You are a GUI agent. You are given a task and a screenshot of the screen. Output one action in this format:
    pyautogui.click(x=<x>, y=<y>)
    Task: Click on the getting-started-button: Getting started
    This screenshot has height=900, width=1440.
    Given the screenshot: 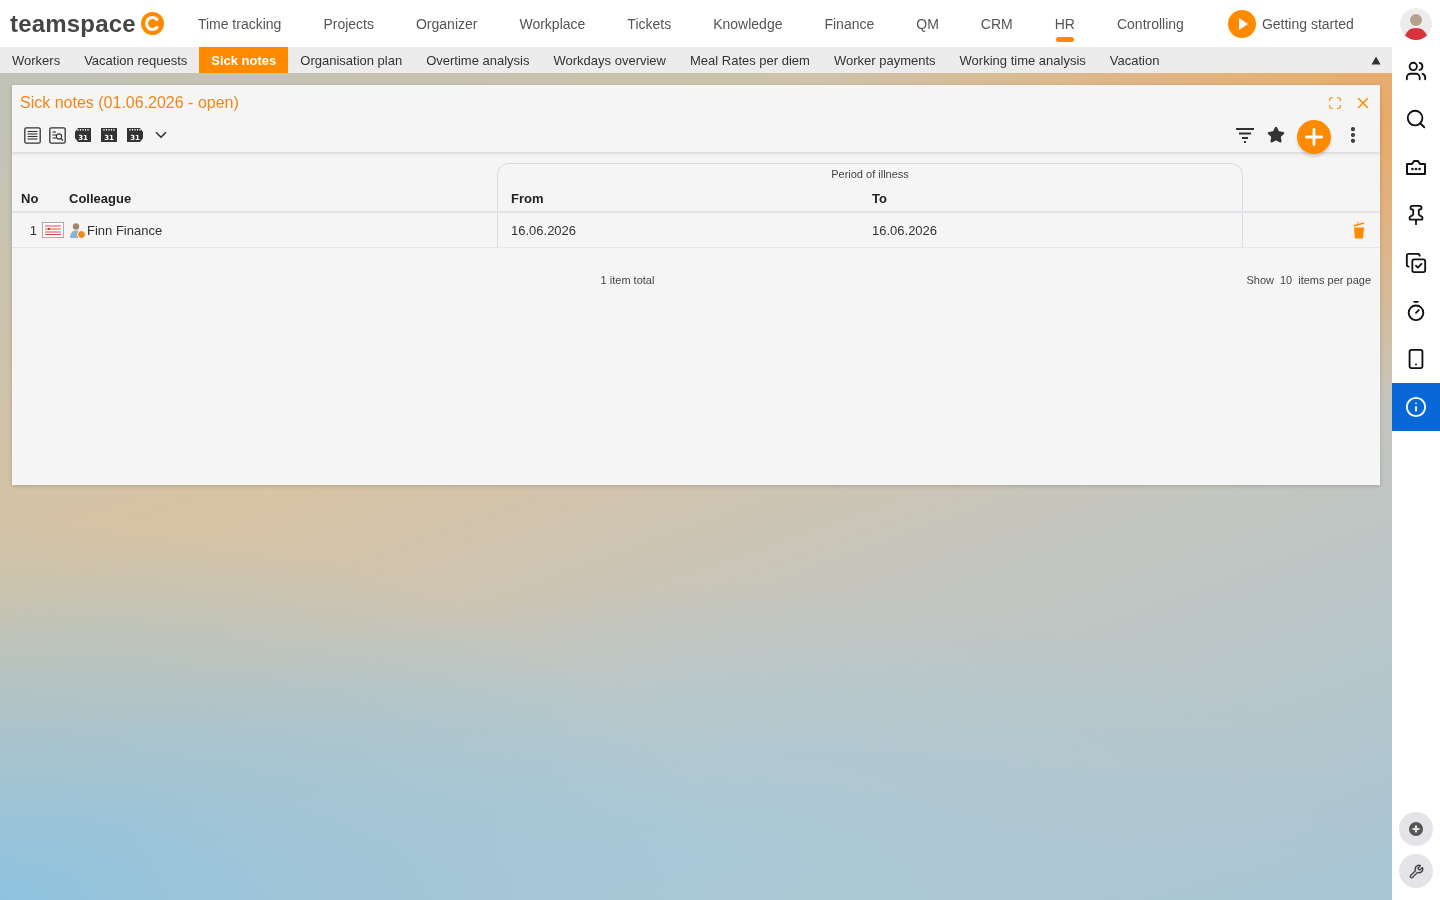 What is the action you would take?
    pyautogui.click(x=1290, y=23)
    